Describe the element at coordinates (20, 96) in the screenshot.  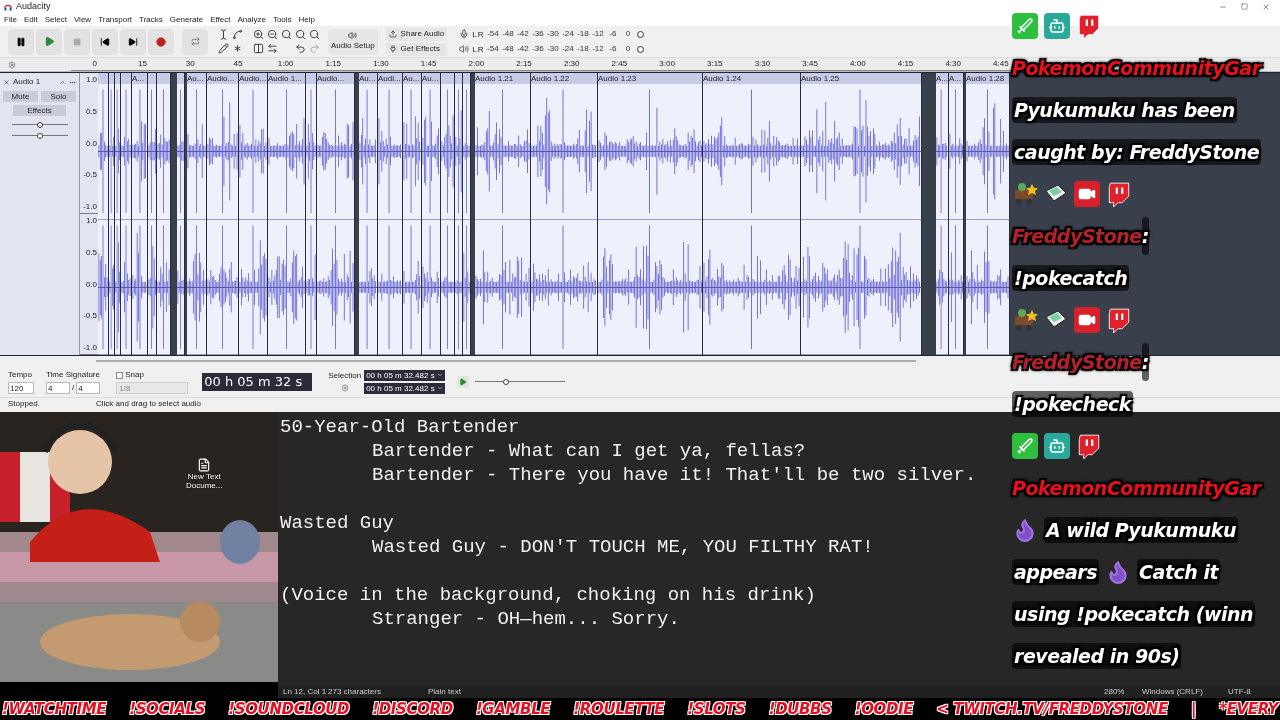
I see `track-button: Mute` at that location.